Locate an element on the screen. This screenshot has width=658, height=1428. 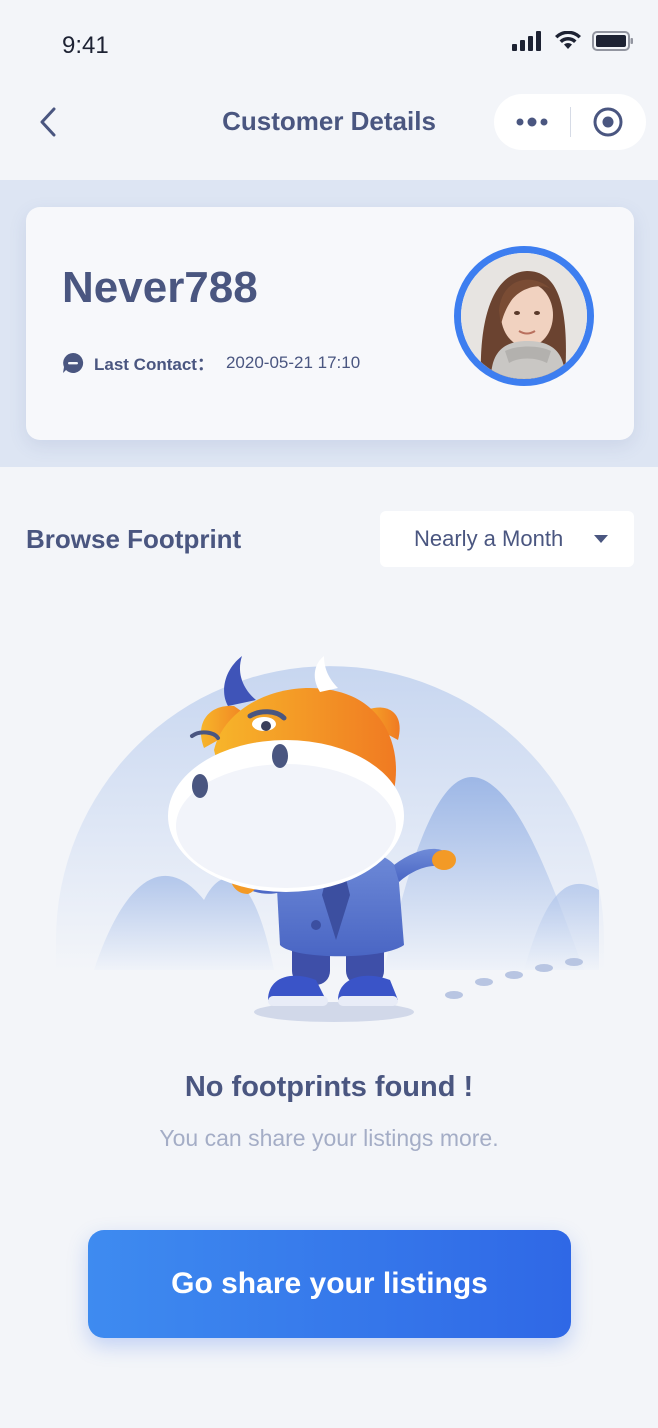
time-range-select: Nearly a Month is located at coordinates (507, 539).